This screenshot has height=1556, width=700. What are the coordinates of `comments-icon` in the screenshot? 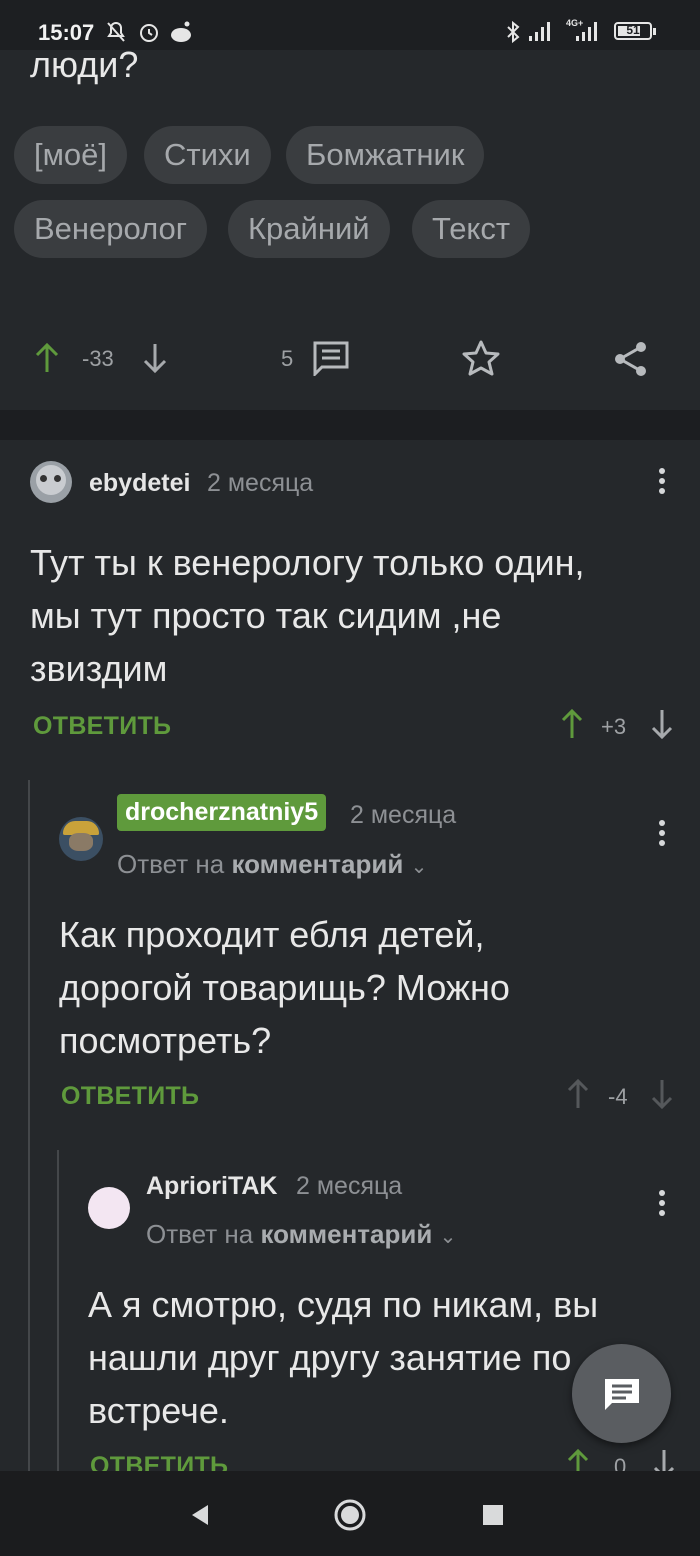 It's located at (331, 358).